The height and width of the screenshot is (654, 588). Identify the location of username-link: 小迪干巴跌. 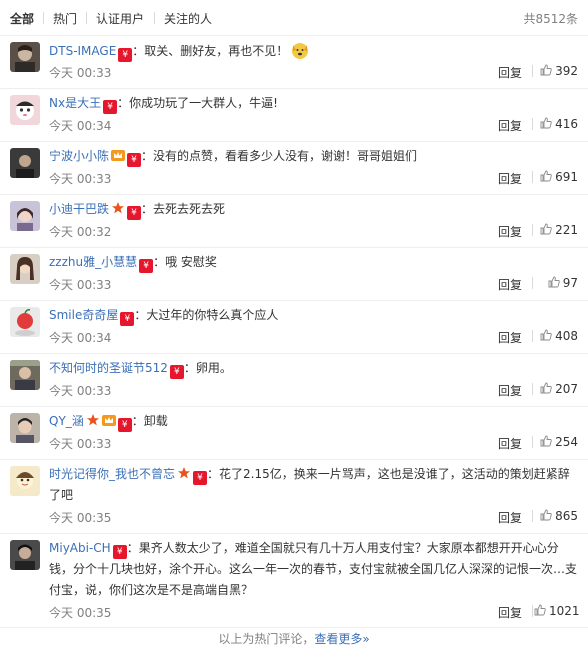
(79, 209).